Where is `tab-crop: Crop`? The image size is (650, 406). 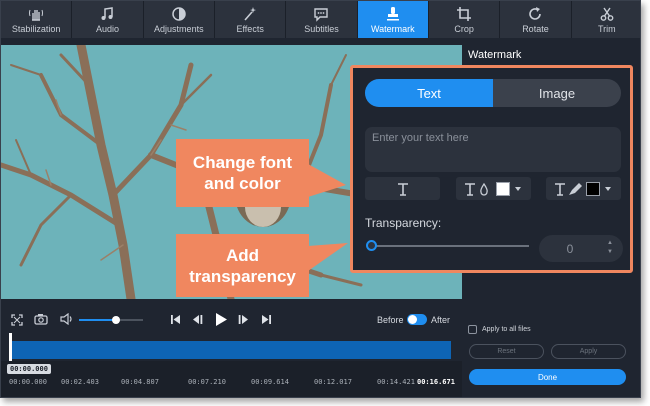 tab-crop: Crop is located at coordinates (464, 19).